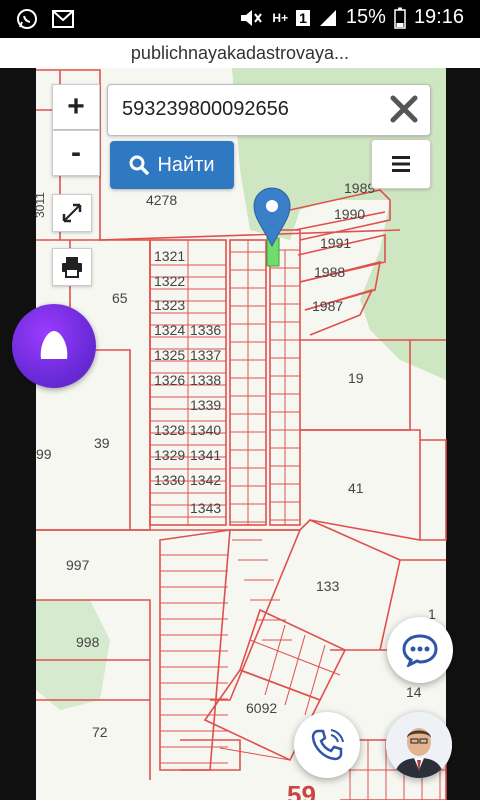  Describe the element at coordinates (170, 380) in the screenshot. I see `parcel-number-label: 1326` at that location.